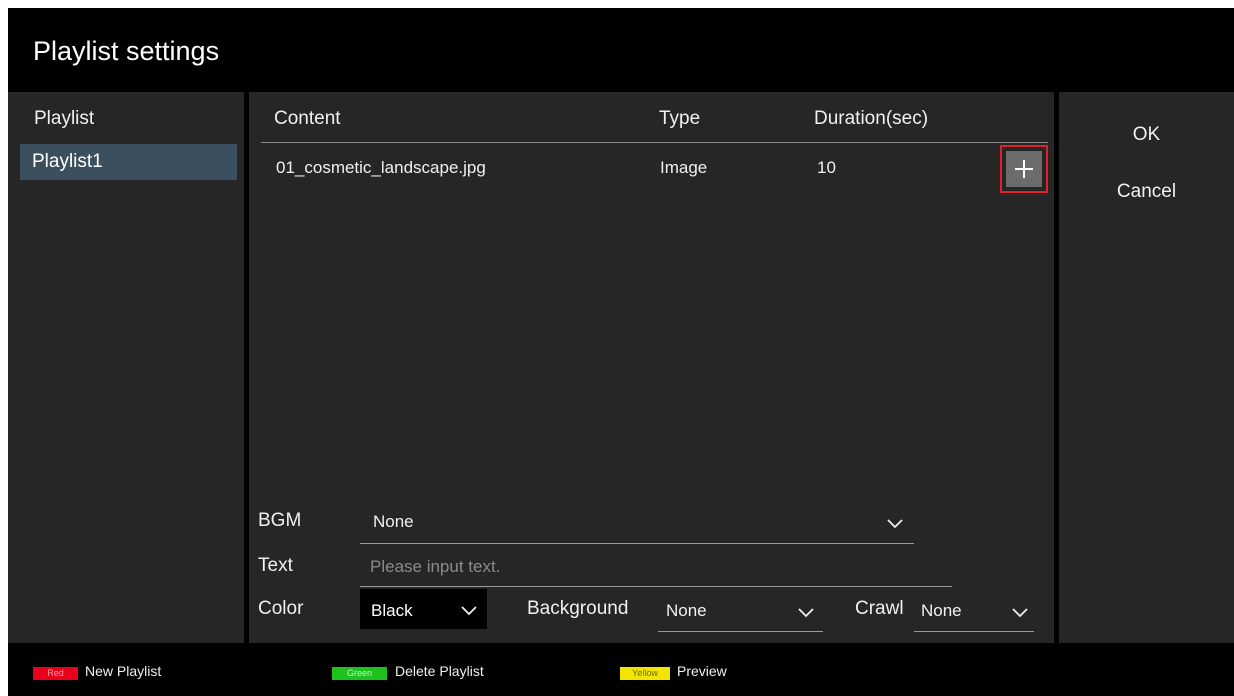 Image resolution: width=1234 pixels, height=696 pixels. Describe the element at coordinates (1146, 135) in the screenshot. I see `ok-button: OK` at that location.